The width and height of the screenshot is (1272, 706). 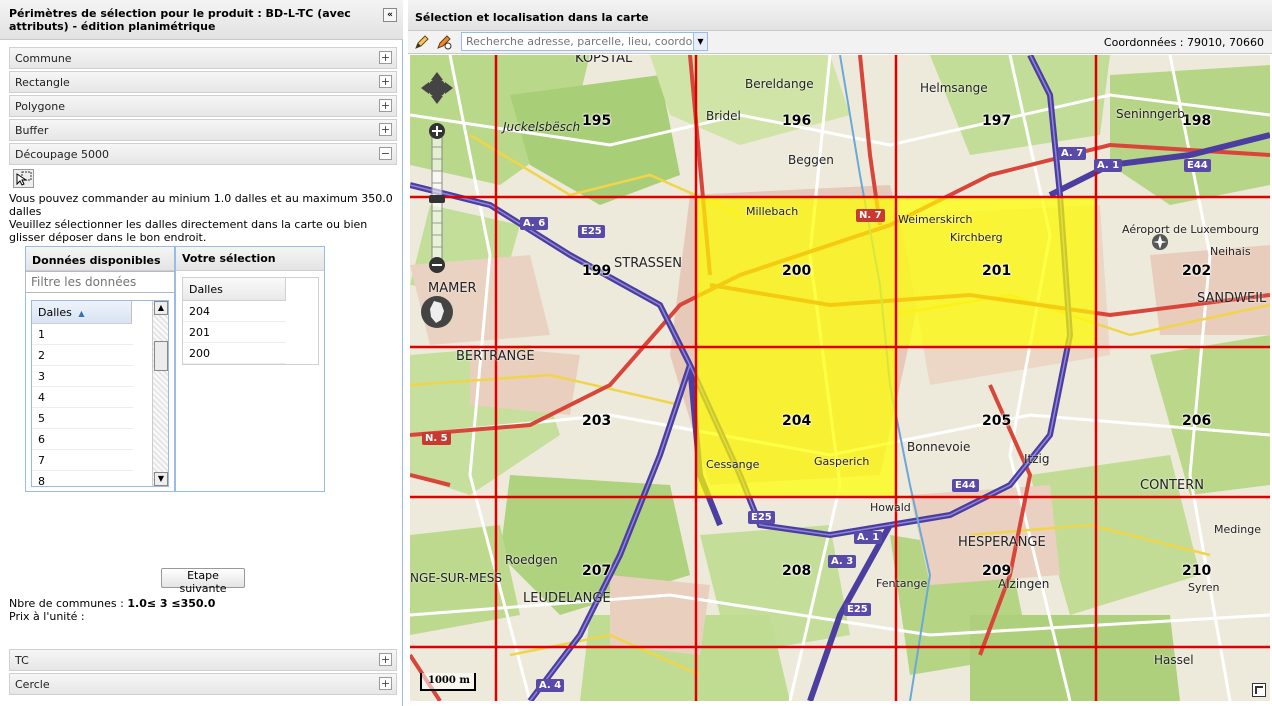 I want to click on place-label: Weimerskirch, so click(x=935, y=219).